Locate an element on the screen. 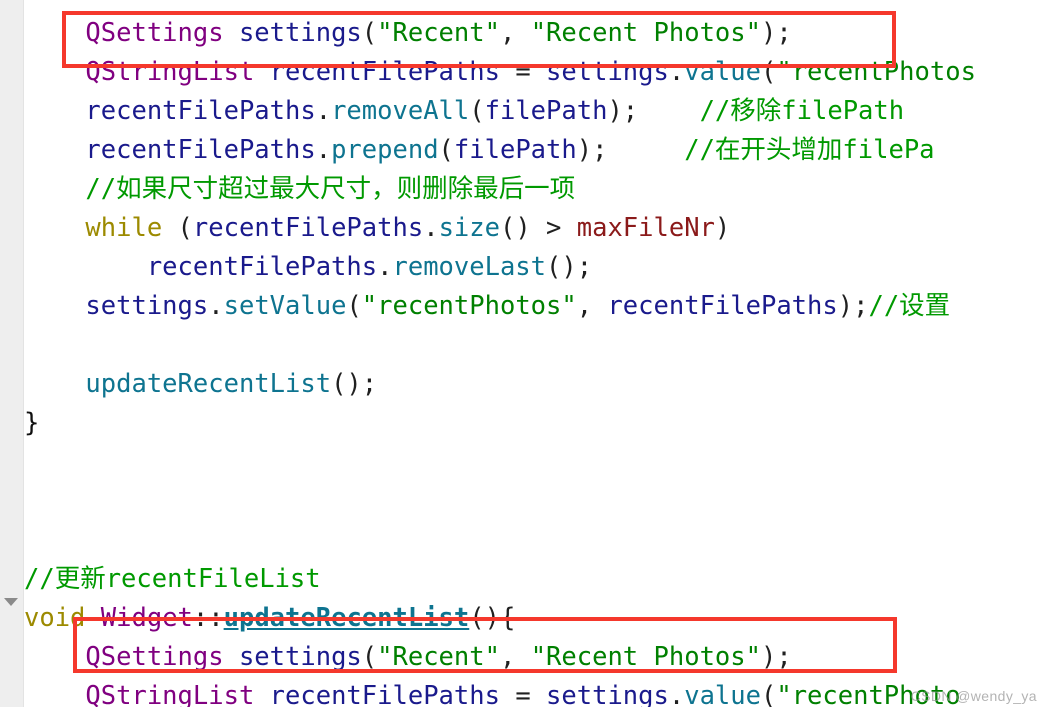 The width and height of the screenshot is (1045, 707). code-token: maxFileNr is located at coordinates (645, 228).